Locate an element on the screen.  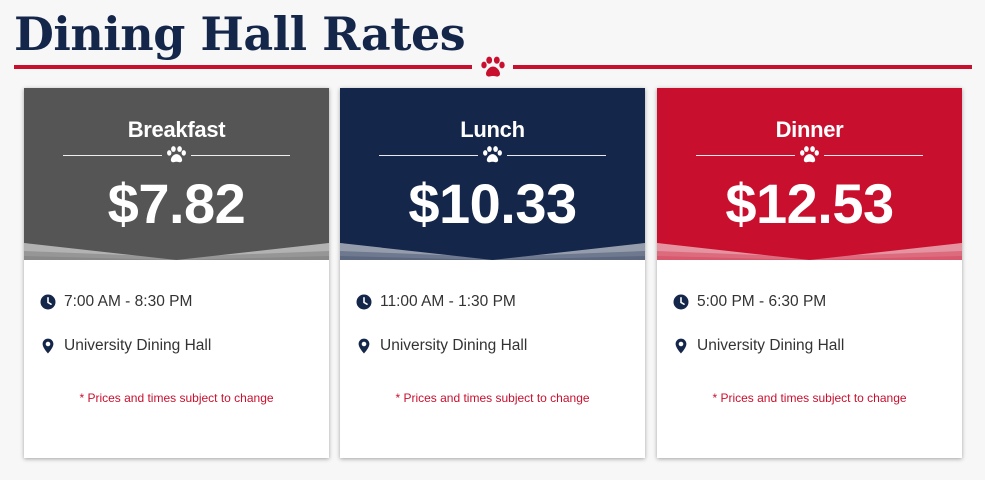
meal-name: Breakfast is located at coordinates (176, 129).